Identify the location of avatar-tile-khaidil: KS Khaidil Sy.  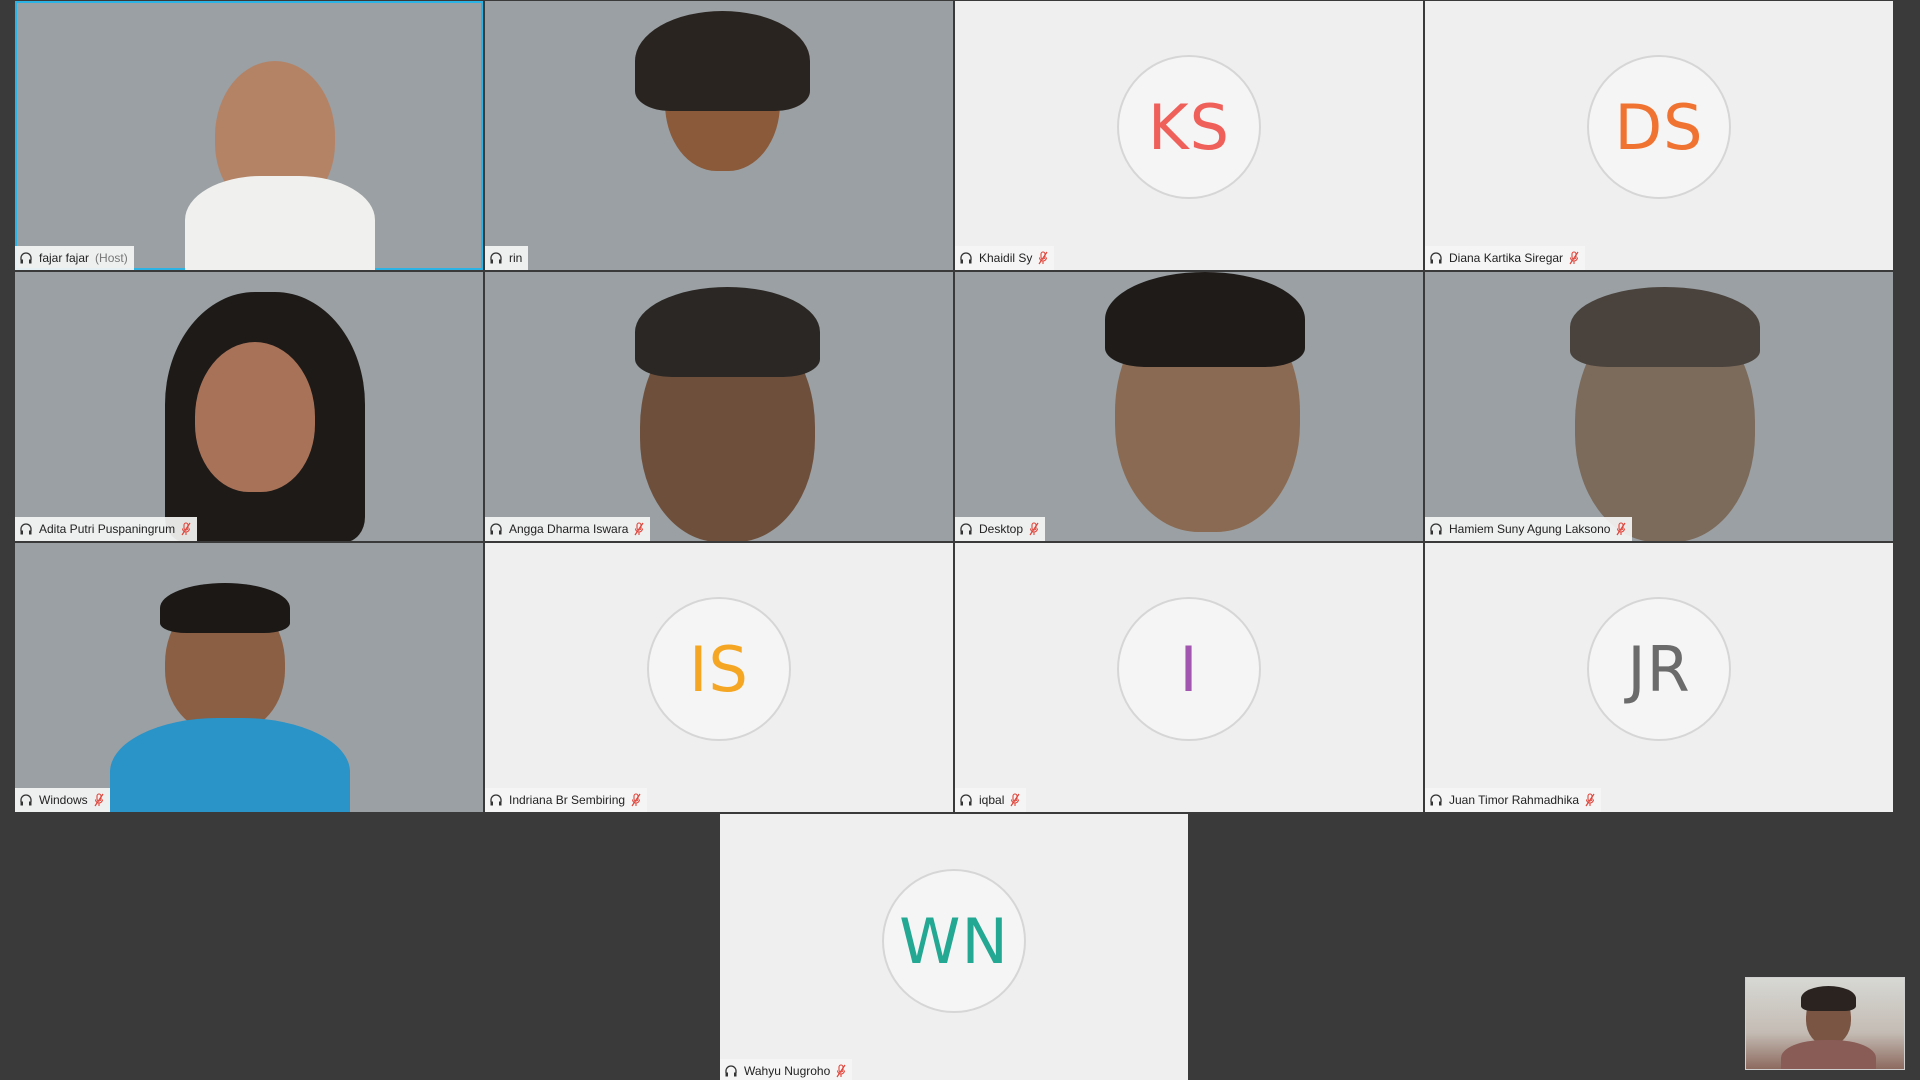
(1189, 135).